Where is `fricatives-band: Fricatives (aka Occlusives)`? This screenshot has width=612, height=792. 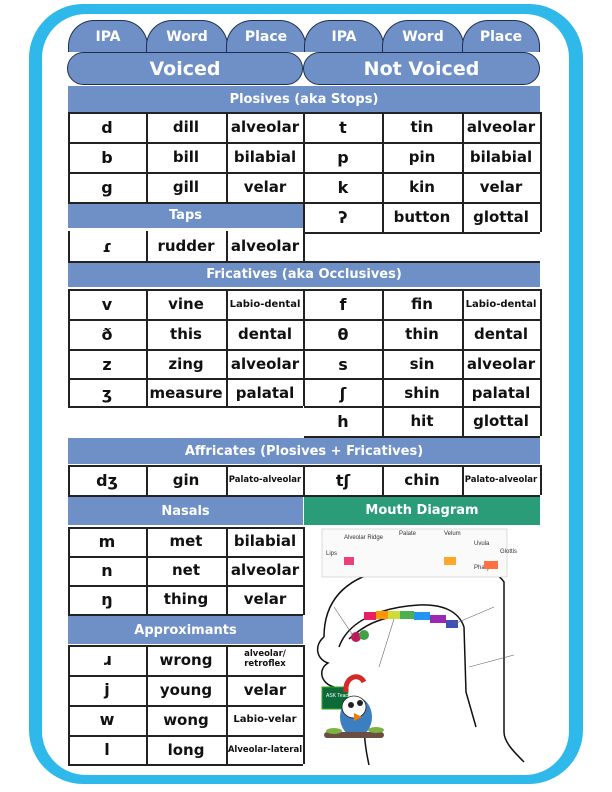
fricatives-band: Fricatives (aka Occlusives) is located at coordinates (304, 274).